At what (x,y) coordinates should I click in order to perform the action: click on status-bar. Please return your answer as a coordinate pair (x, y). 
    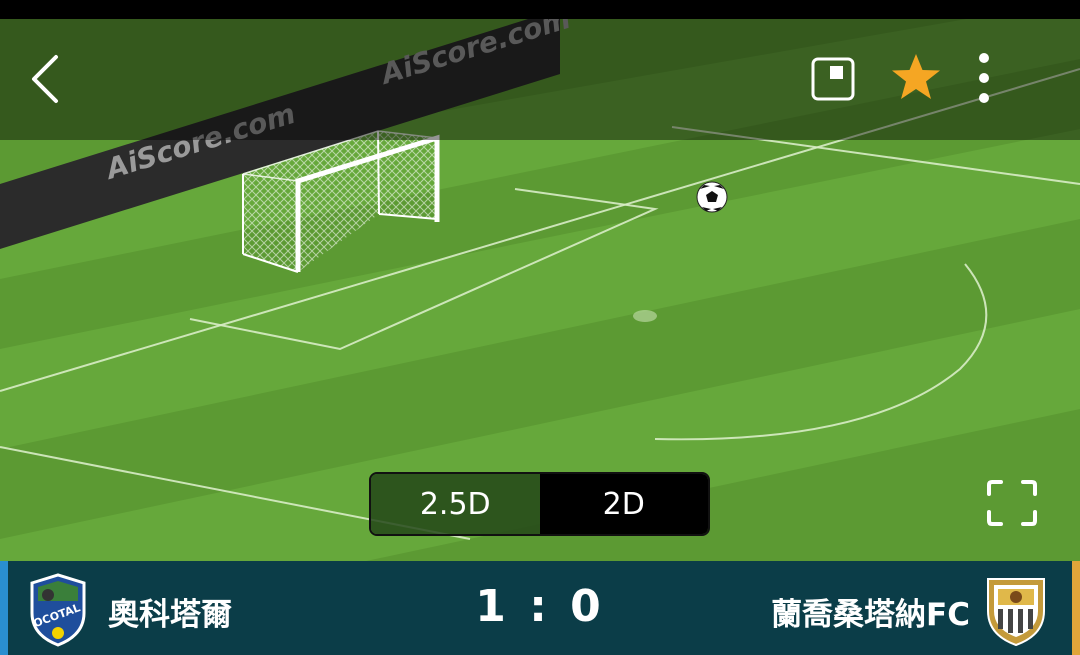
    Looking at the image, I should click on (540, 9).